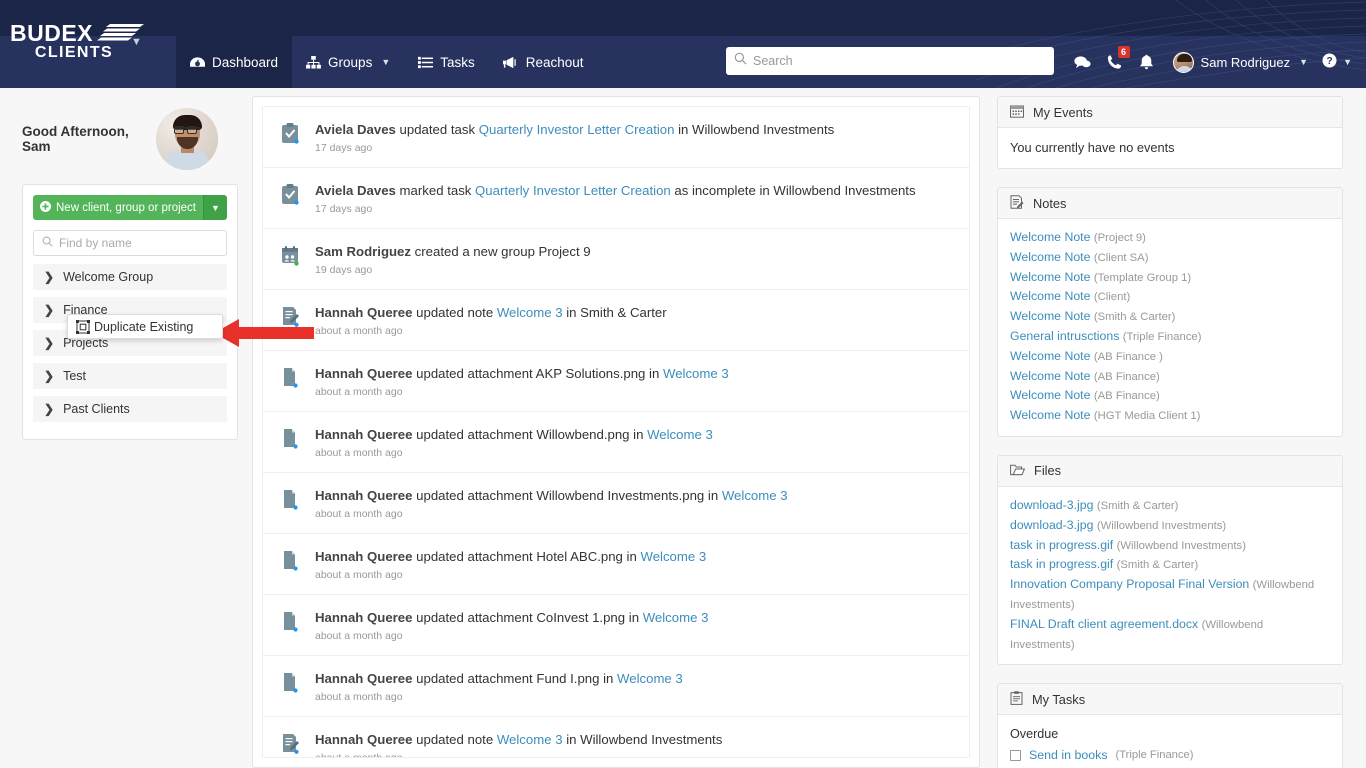 The height and width of the screenshot is (768, 1366). What do you see at coordinates (118, 207) in the screenshot?
I see `new-client-group-project-button: New client, group or project` at bounding box center [118, 207].